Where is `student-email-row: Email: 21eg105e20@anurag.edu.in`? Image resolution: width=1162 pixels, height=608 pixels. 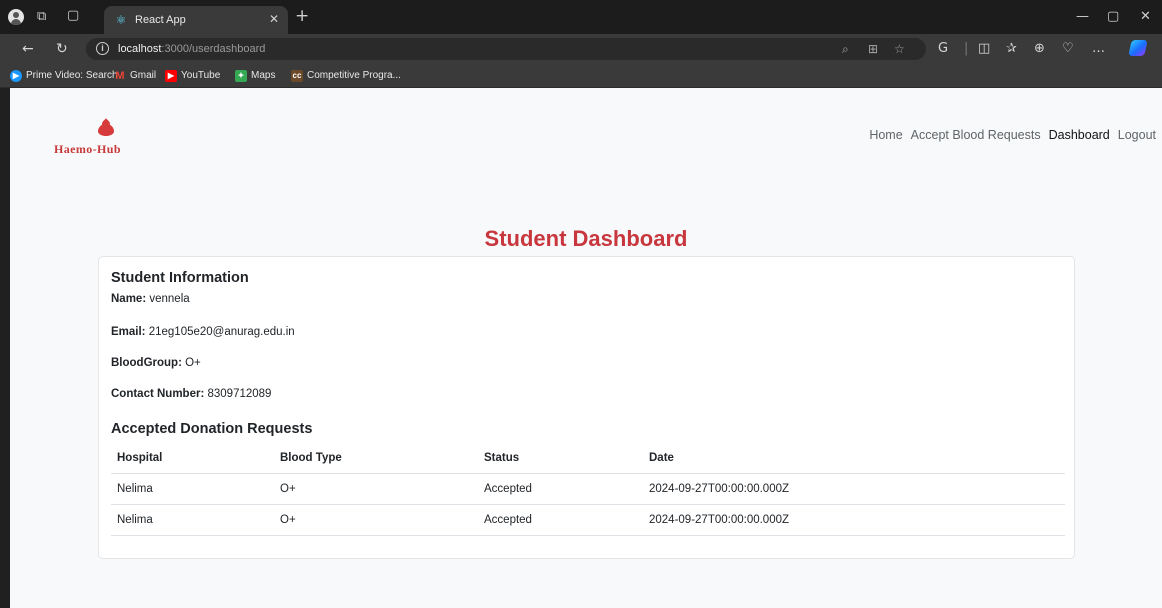 student-email-row: Email: 21eg105e20@anurag.edu.in is located at coordinates (203, 332).